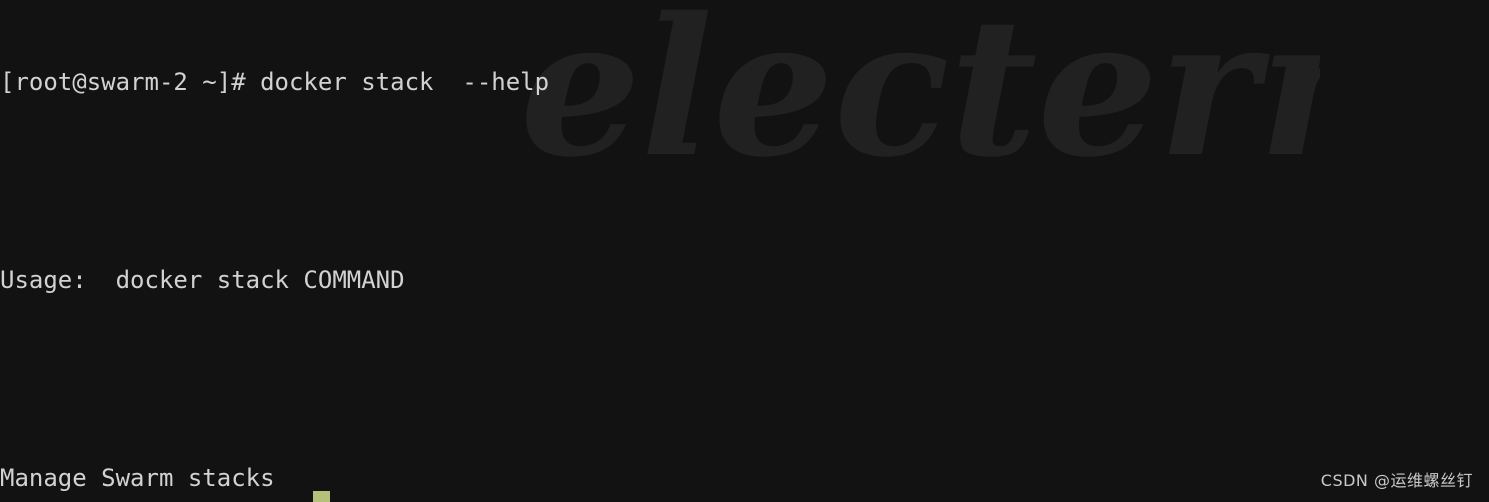  What do you see at coordinates (275, 82) in the screenshot?
I see `terminal-line-prompt-command: [root@swarm-2 ~]# docker stack --help` at bounding box center [275, 82].